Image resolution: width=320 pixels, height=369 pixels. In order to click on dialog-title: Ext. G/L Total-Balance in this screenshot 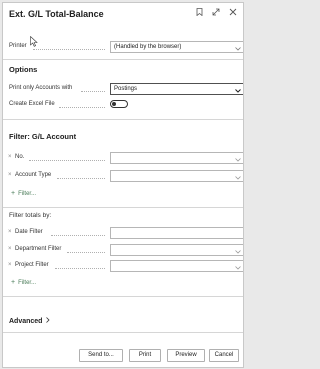, I will do `click(56, 14)`.